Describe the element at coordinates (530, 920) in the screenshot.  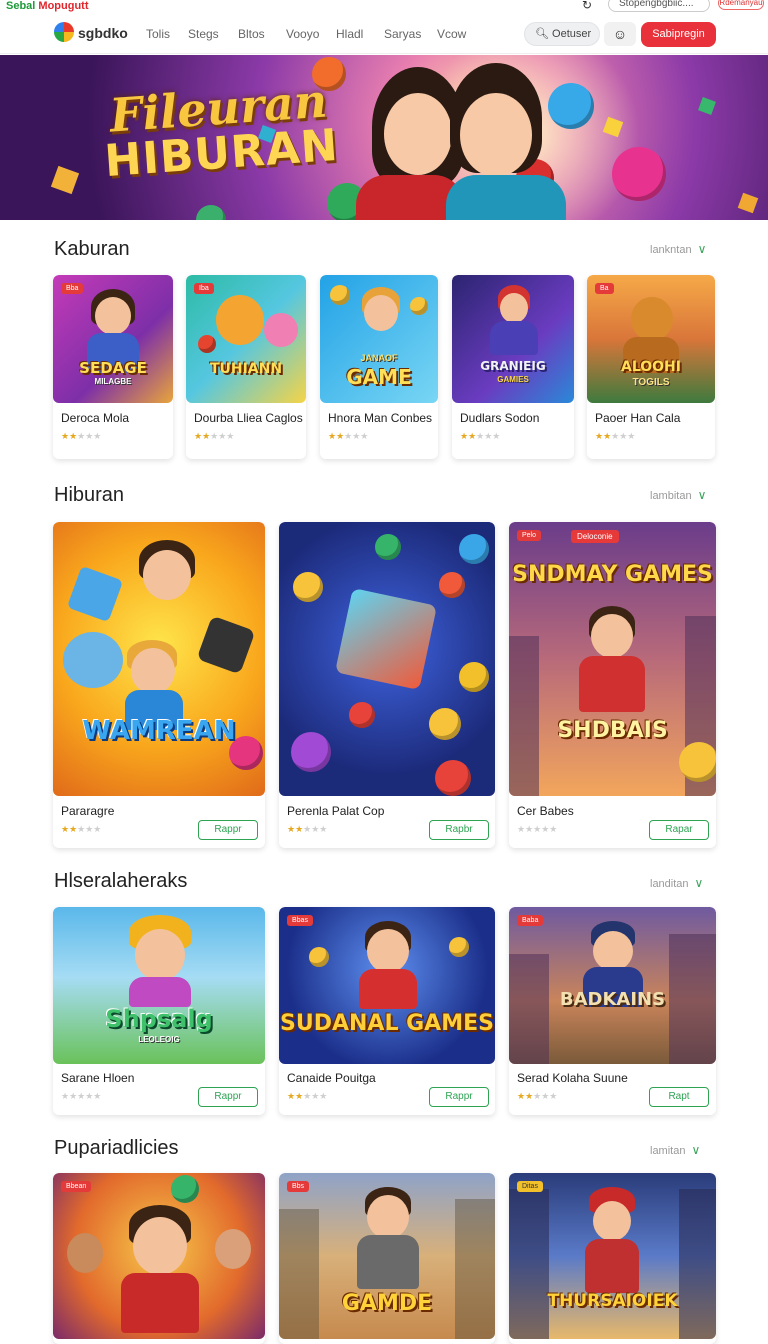
I see `badge: Baba` at that location.